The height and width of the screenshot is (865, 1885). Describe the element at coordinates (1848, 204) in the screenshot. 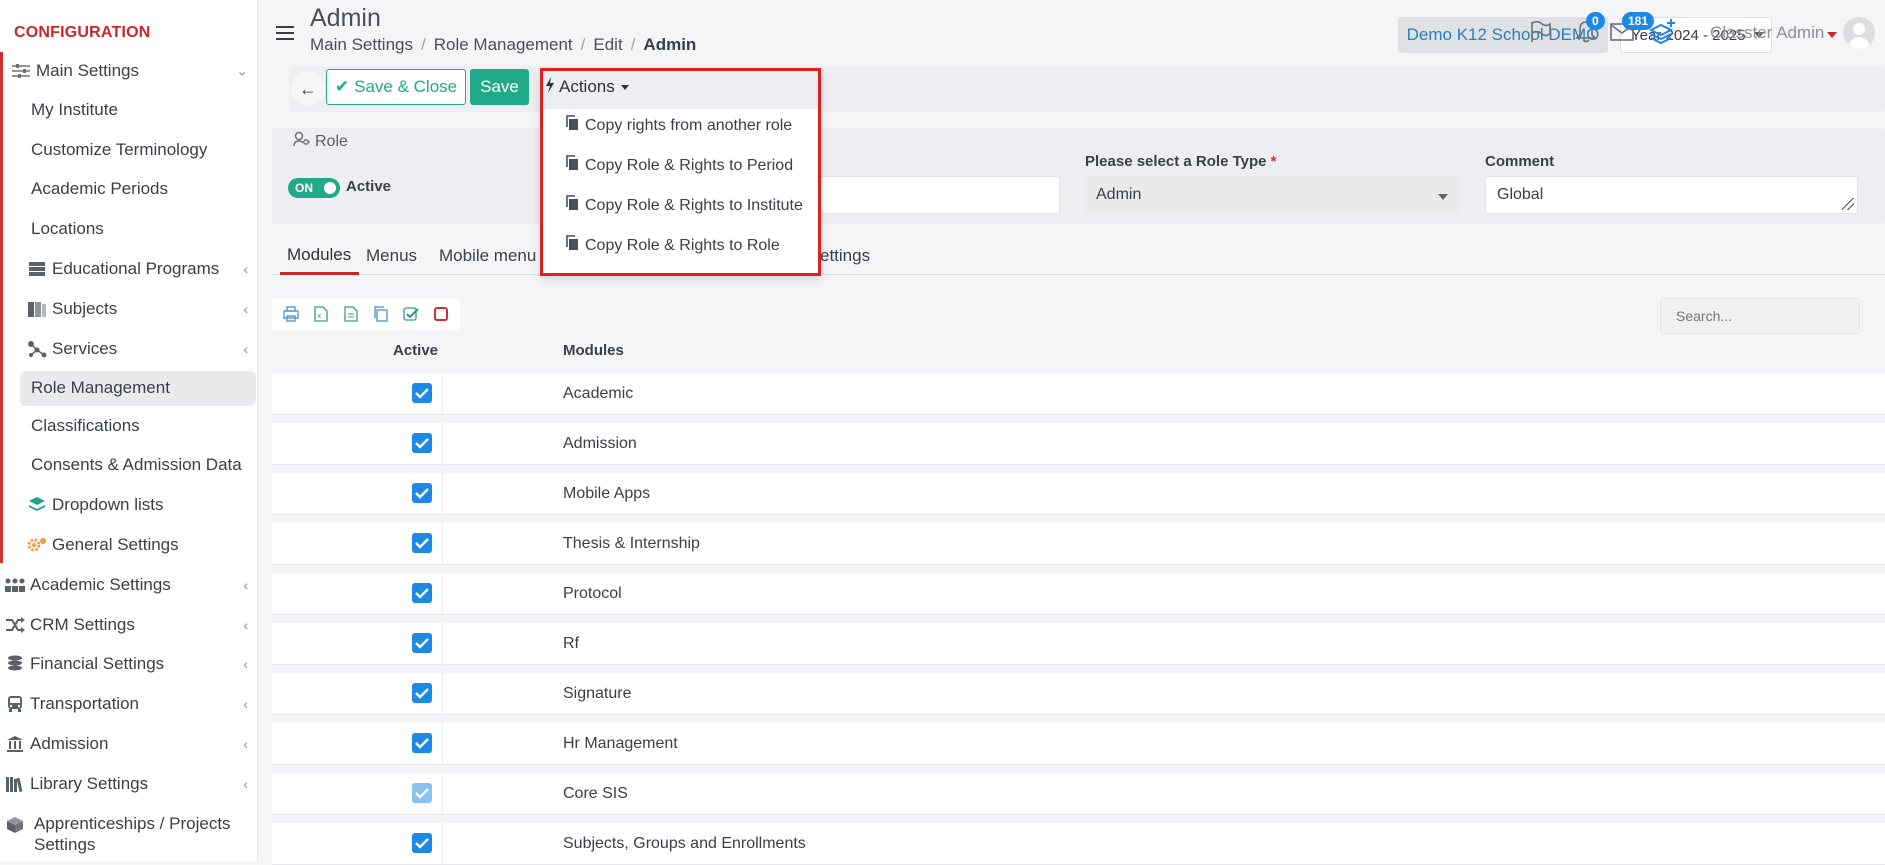

I see `resize-grip-icon` at that location.